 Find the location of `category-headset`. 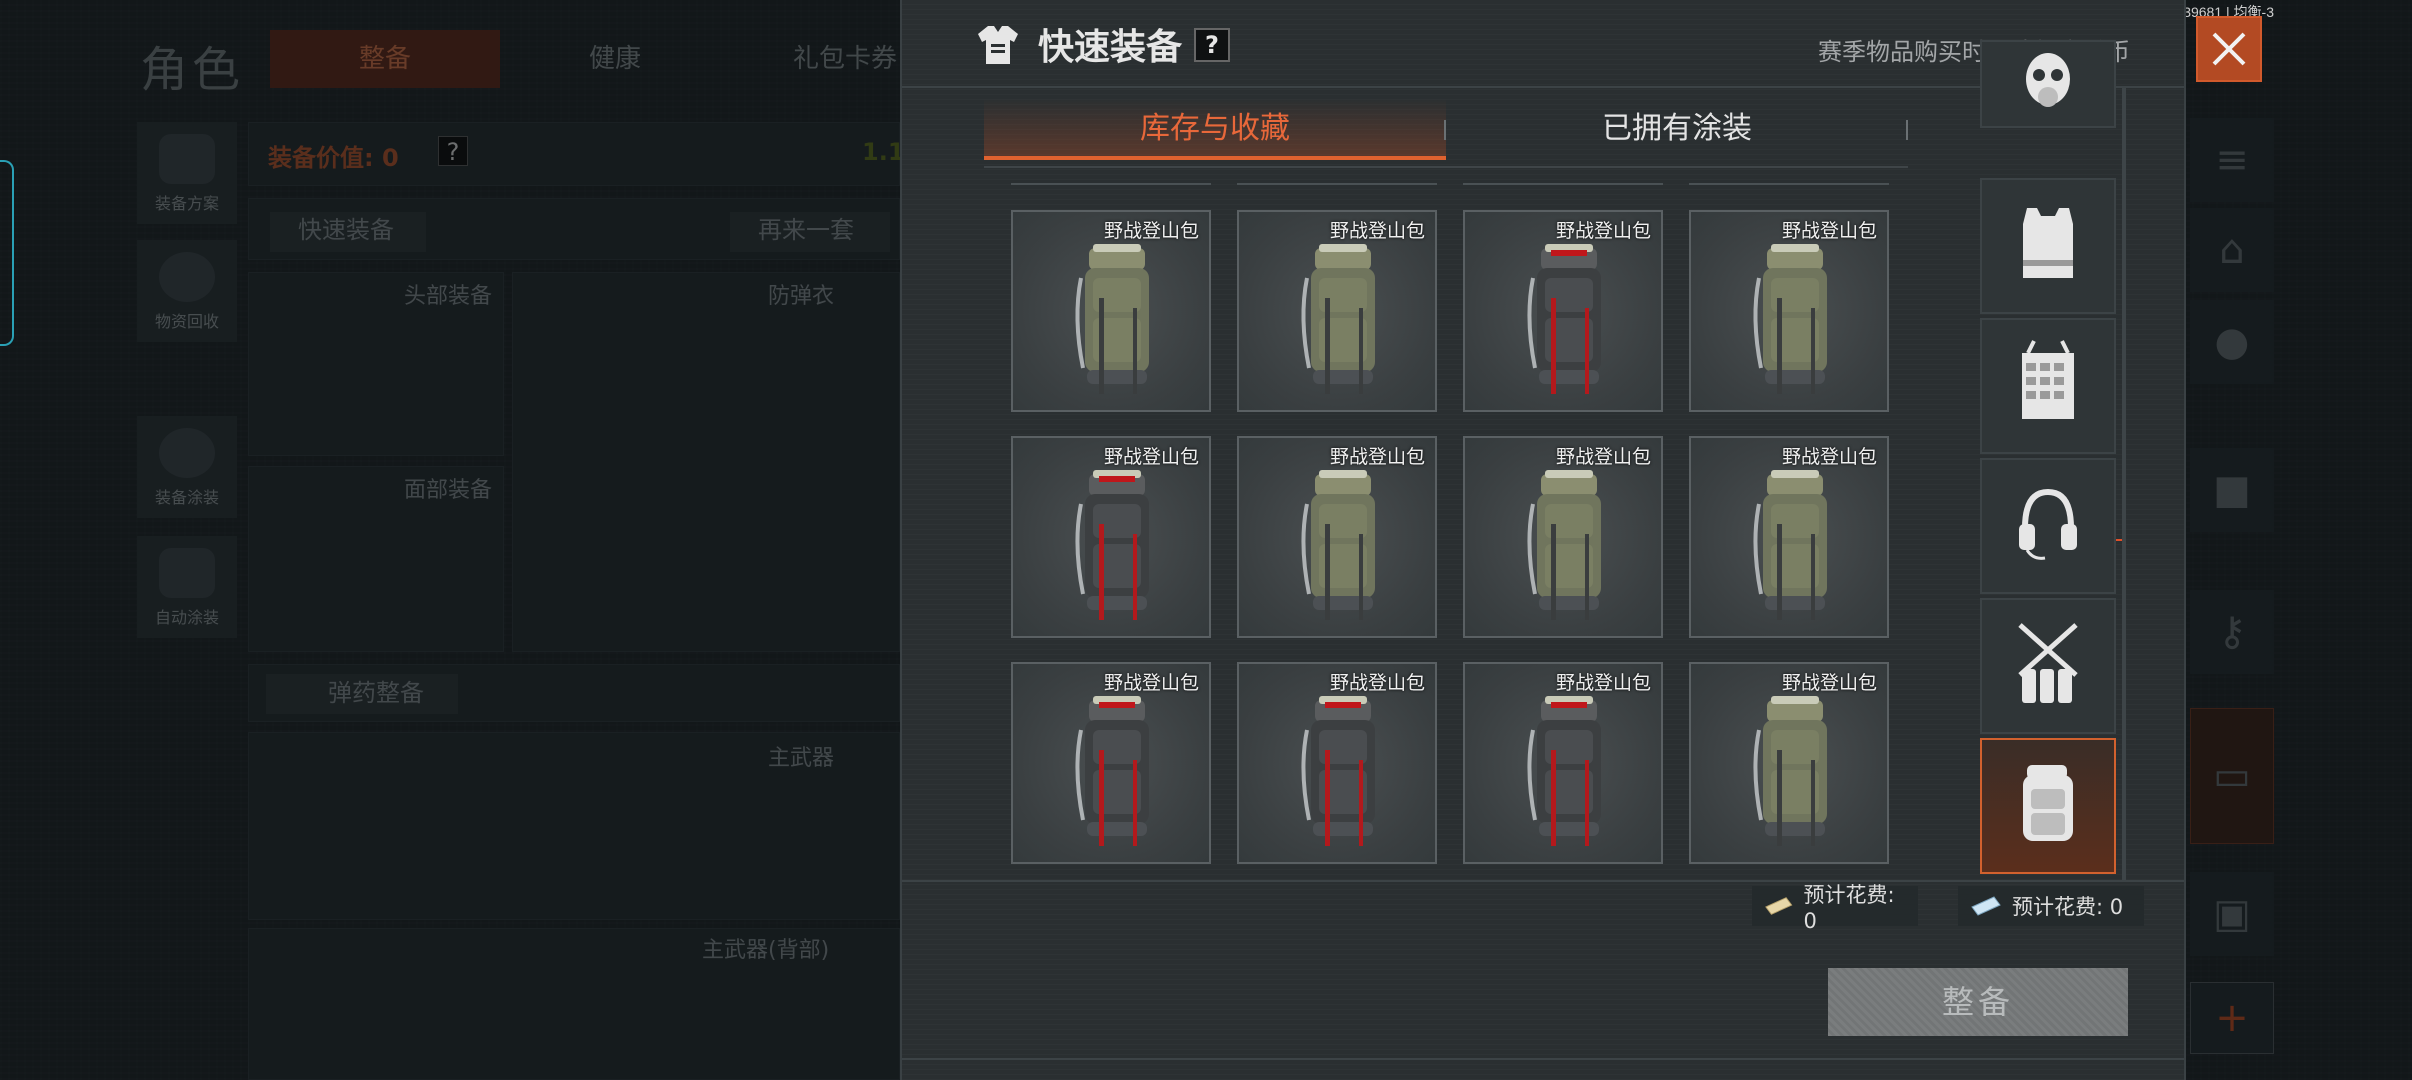

category-headset is located at coordinates (2048, 526).